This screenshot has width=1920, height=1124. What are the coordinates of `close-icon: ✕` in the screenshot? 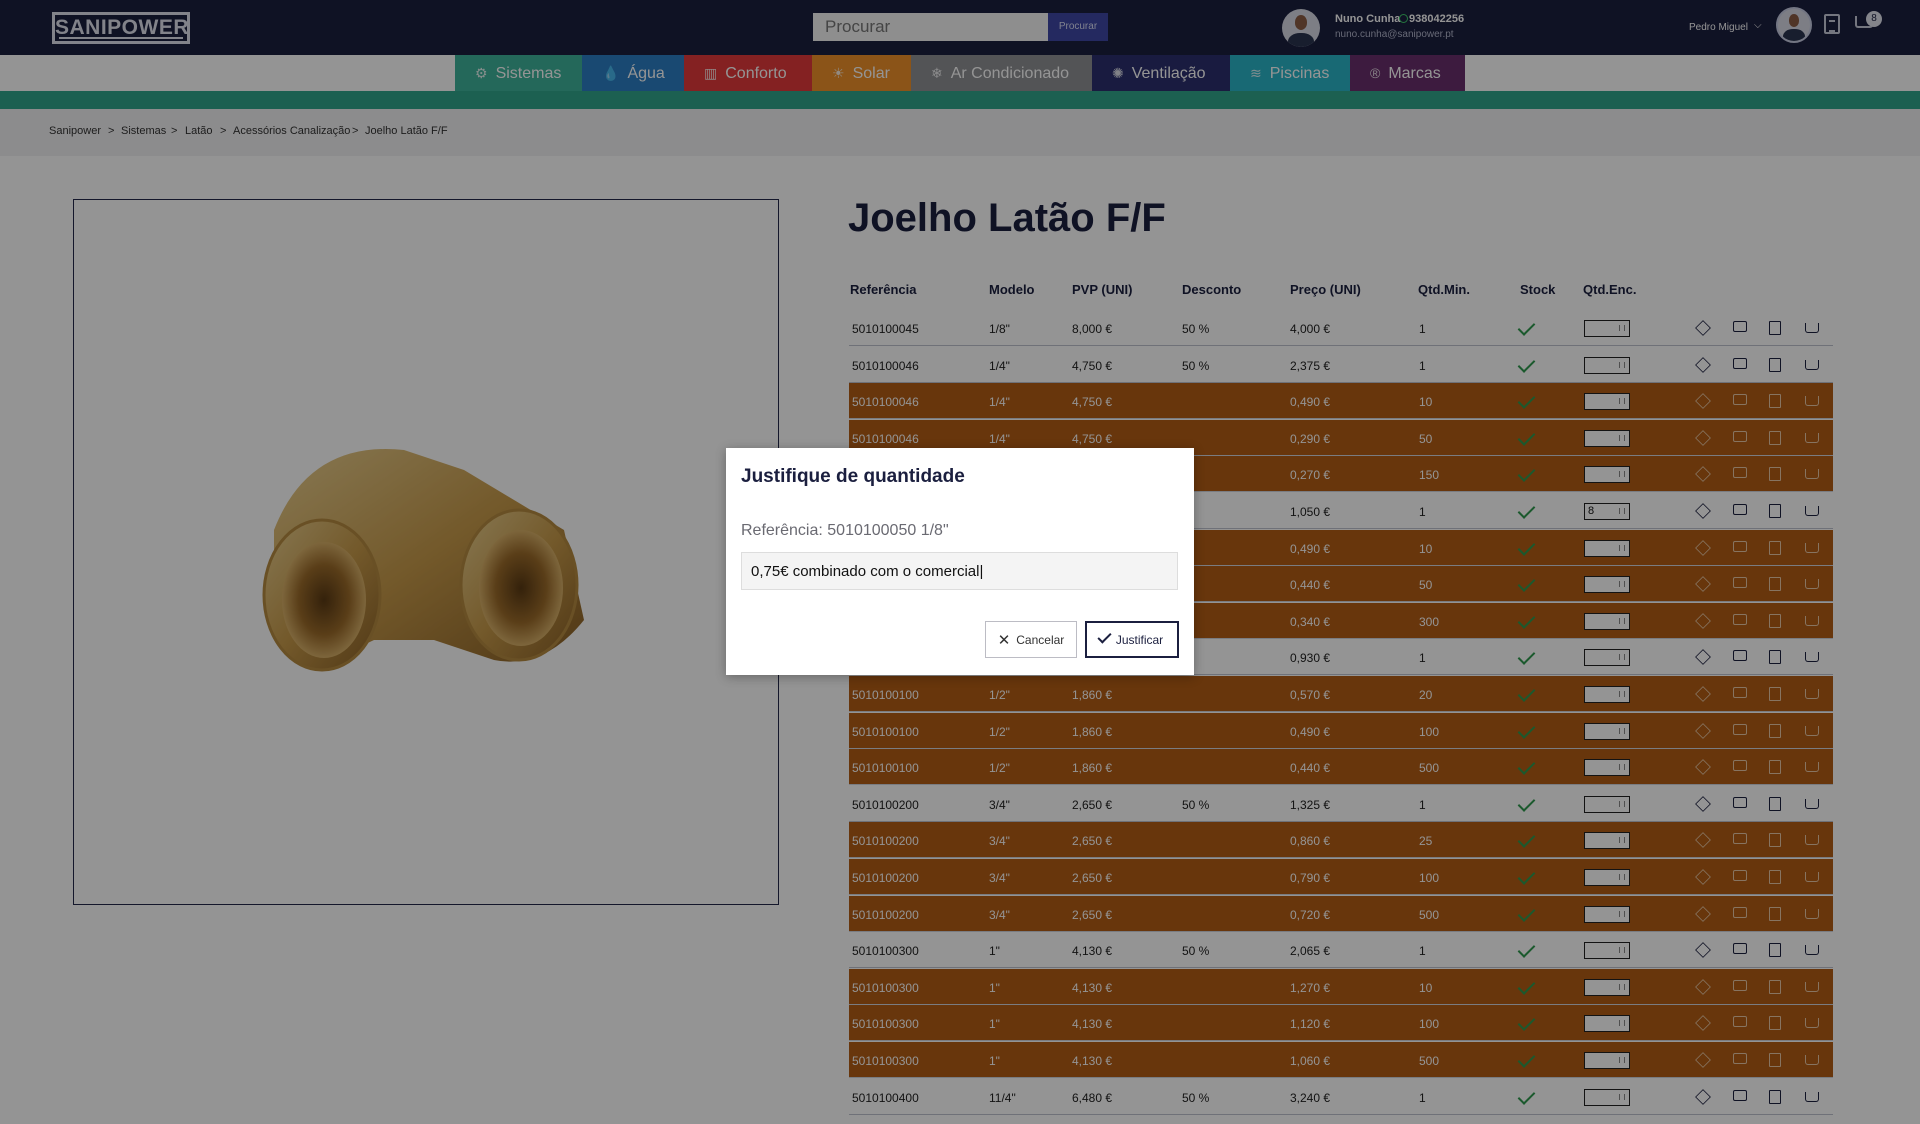 It's located at (1004, 640).